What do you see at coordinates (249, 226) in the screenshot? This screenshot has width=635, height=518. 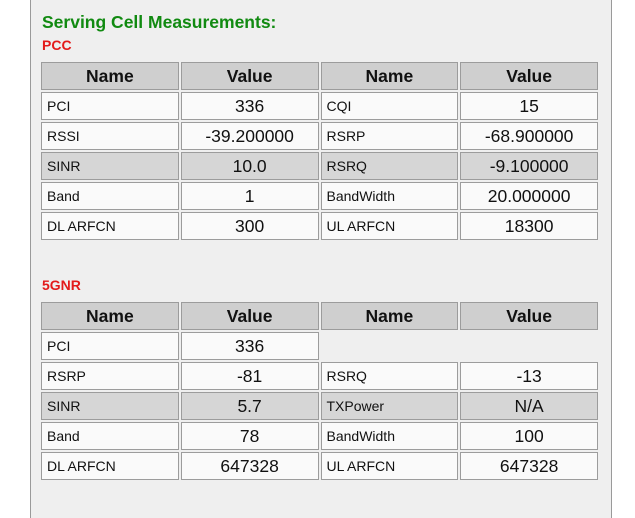 I see `measurement-value: 300` at bounding box center [249, 226].